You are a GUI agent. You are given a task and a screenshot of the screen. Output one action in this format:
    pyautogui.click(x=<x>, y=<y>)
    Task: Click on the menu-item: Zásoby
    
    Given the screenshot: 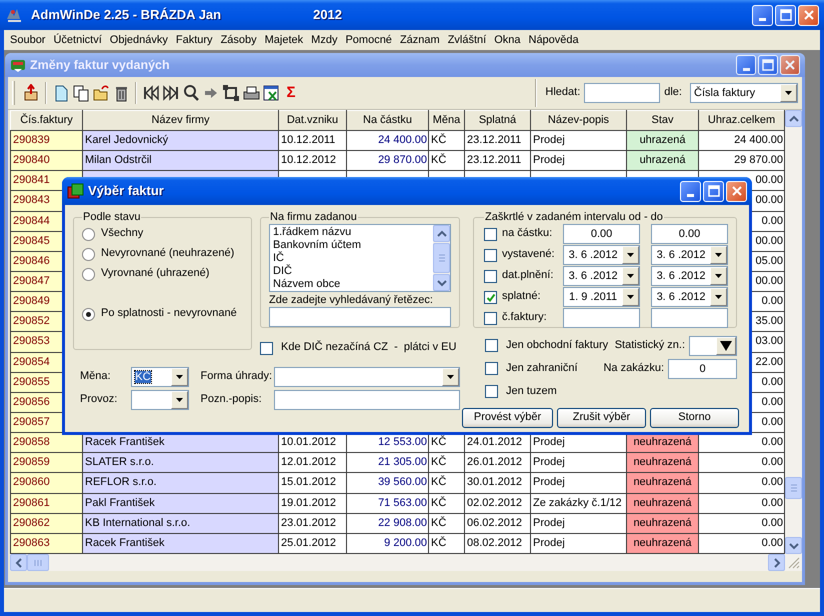 What is the action you would take?
    pyautogui.click(x=238, y=40)
    